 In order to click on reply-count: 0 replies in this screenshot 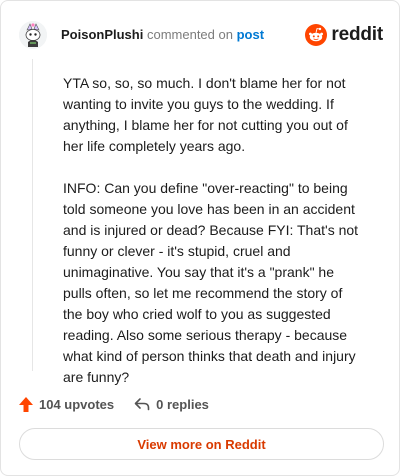, I will do `click(182, 404)`.